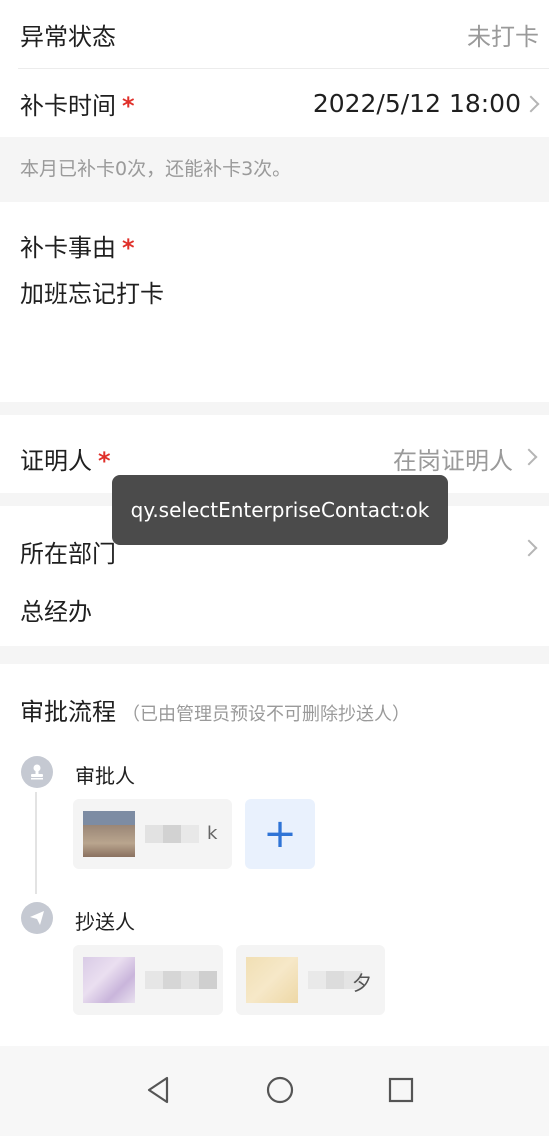  Describe the element at coordinates (158, 1090) in the screenshot. I see `back-triangle-icon` at that location.